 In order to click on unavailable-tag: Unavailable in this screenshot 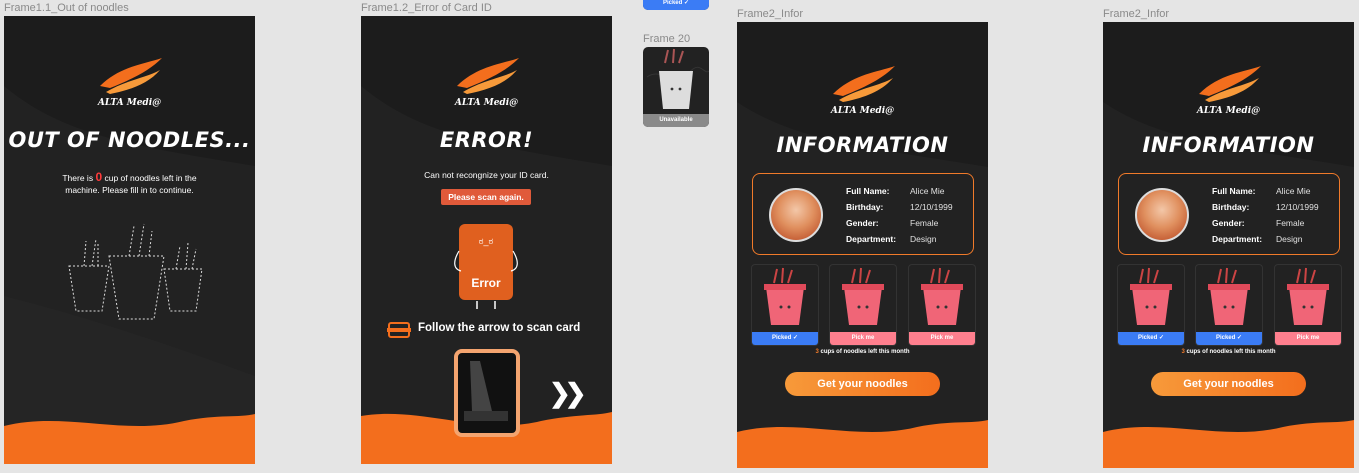, I will do `click(676, 120)`.